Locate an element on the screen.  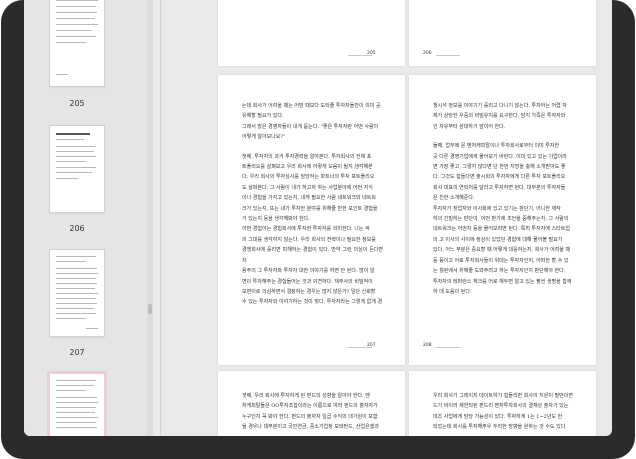
page-205: 205 is located at coordinates (311, 33).